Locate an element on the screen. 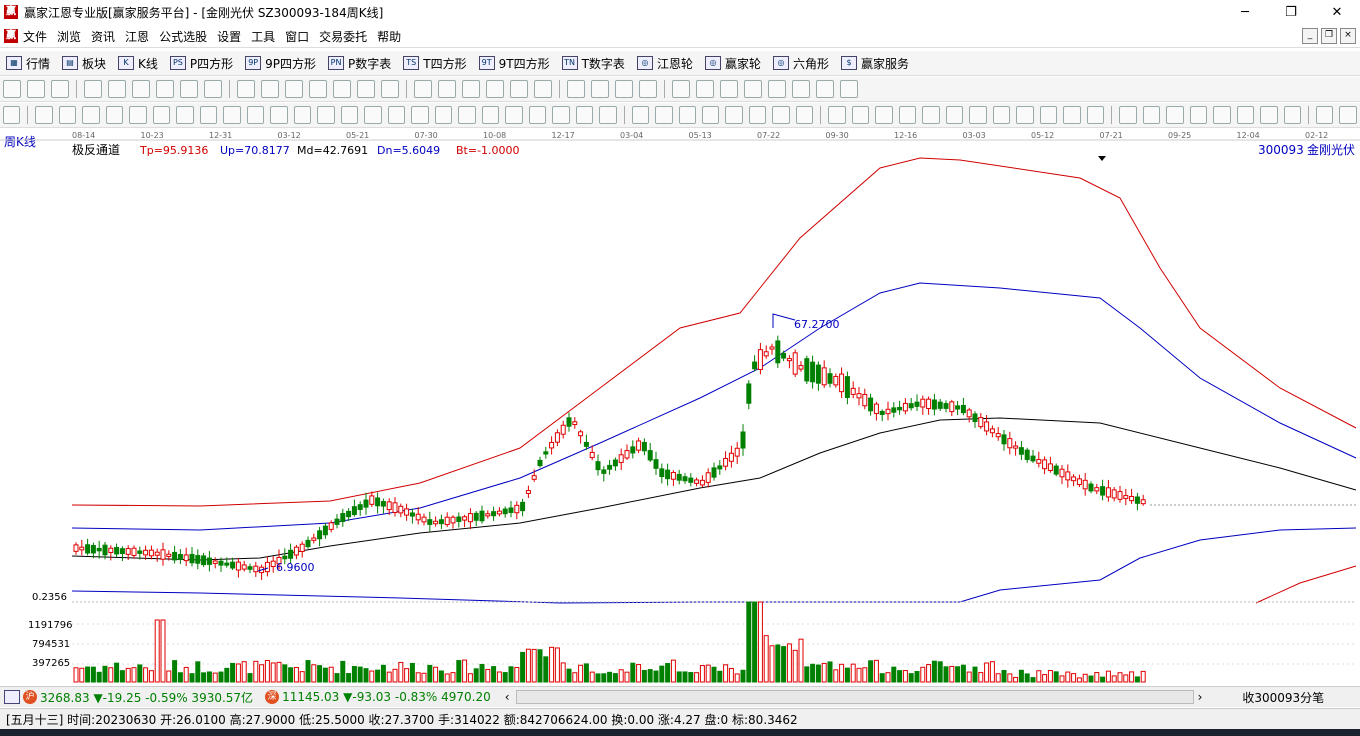  restore-icon: ❐ is located at coordinates (1291, 12).